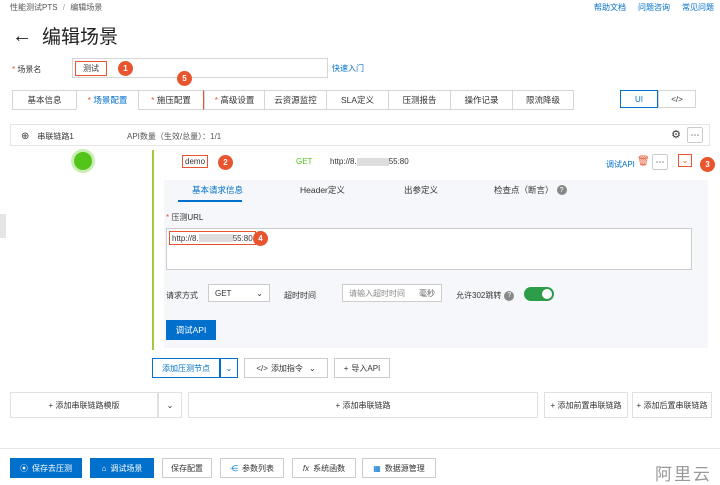 This screenshot has width=720, height=485. Describe the element at coordinates (24, 468) in the screenshot. I see `play-icon: ⦿` at that location.